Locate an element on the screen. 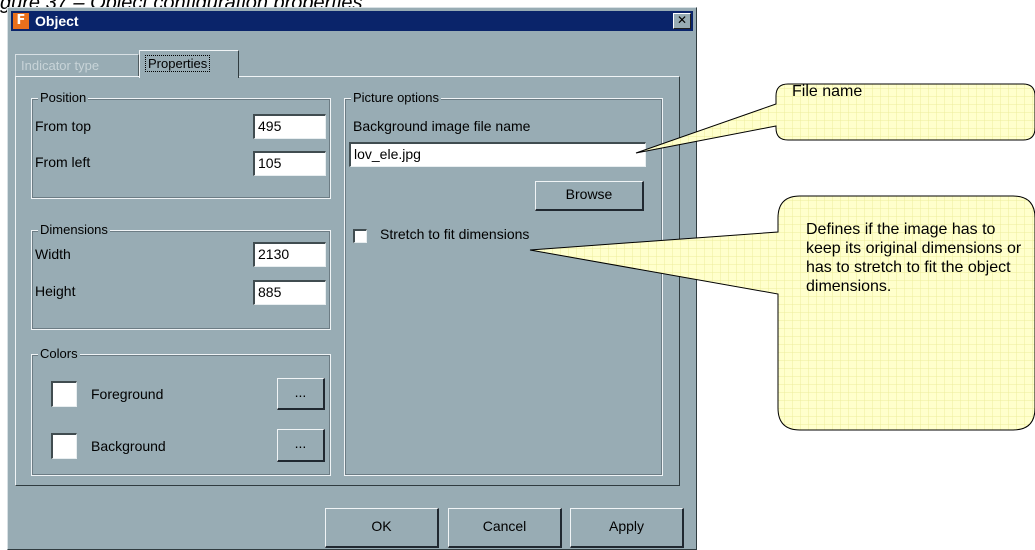 This screenshot has width=1035, height=550. ok-button: OK is located at coordinates (382, 528).